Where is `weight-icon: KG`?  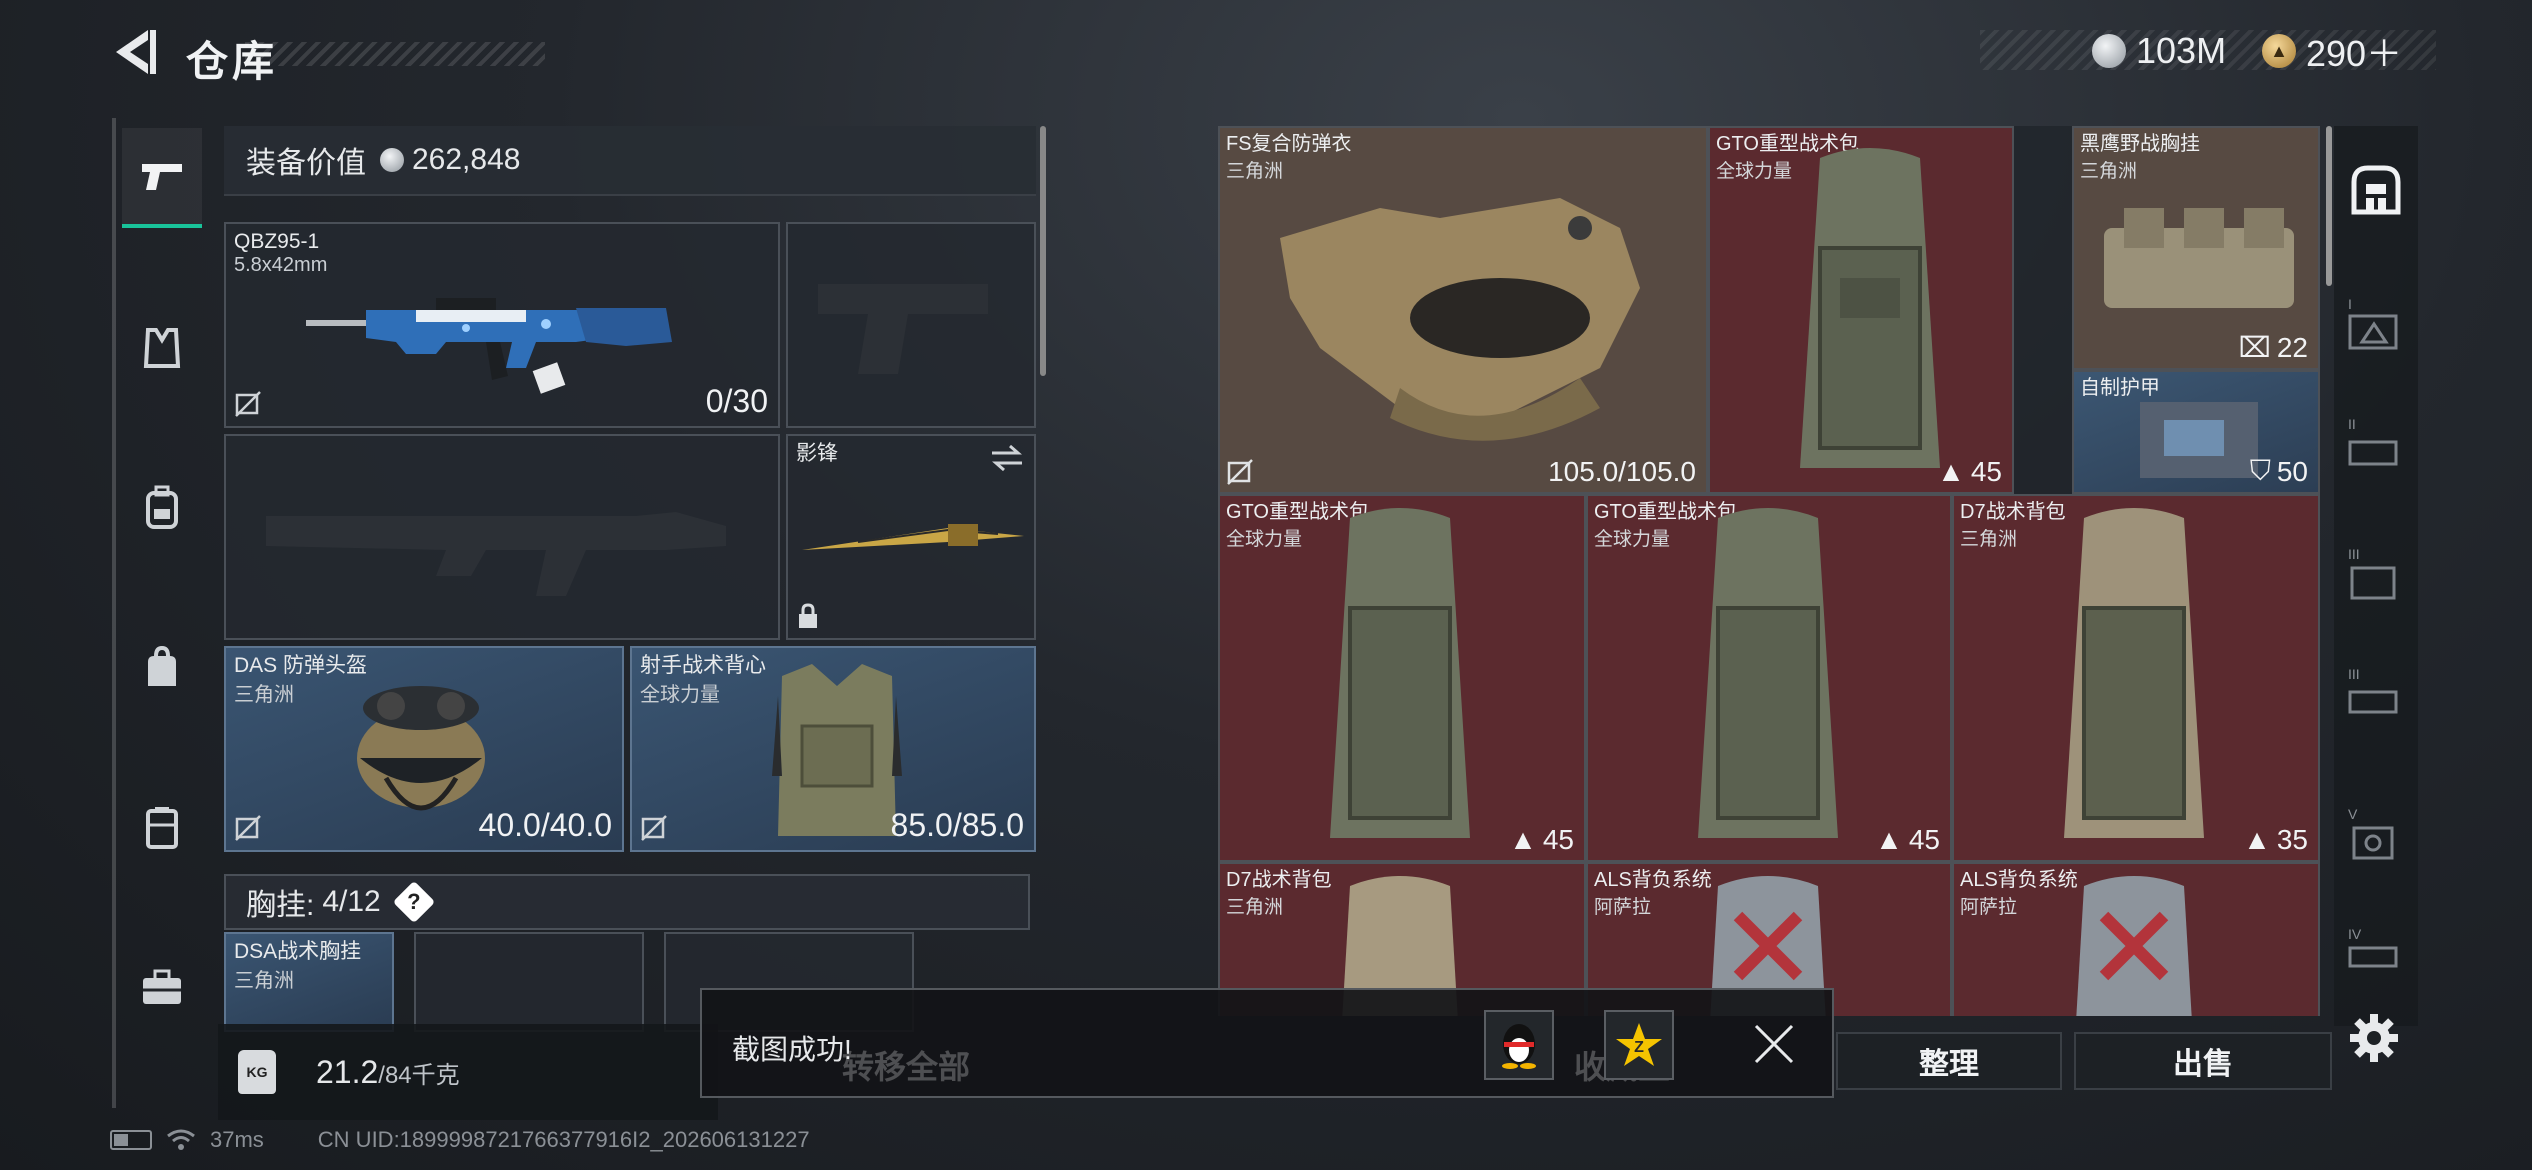 weight-icon: KG is located at coordinates (257, 1072).